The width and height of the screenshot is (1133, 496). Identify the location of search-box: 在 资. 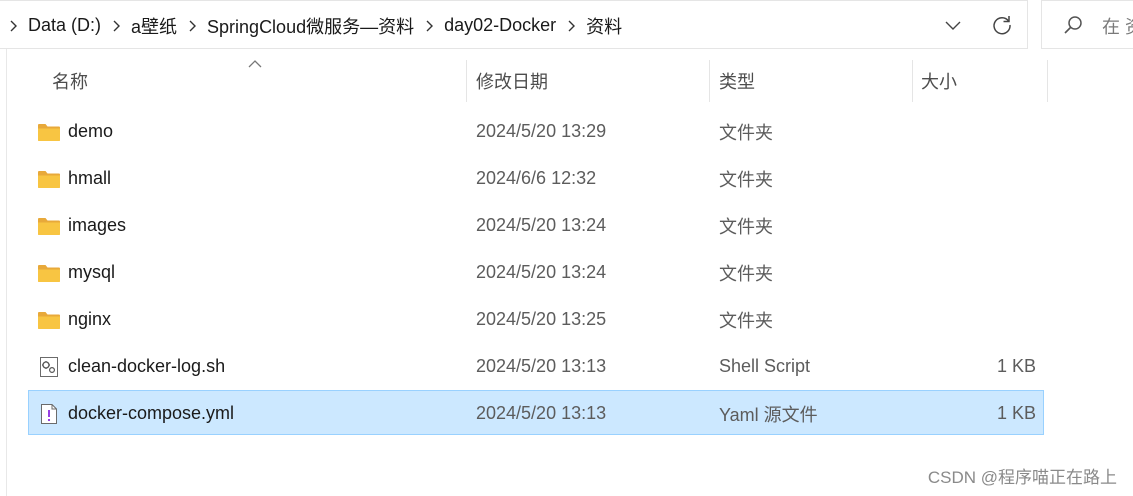
(1087, 24).